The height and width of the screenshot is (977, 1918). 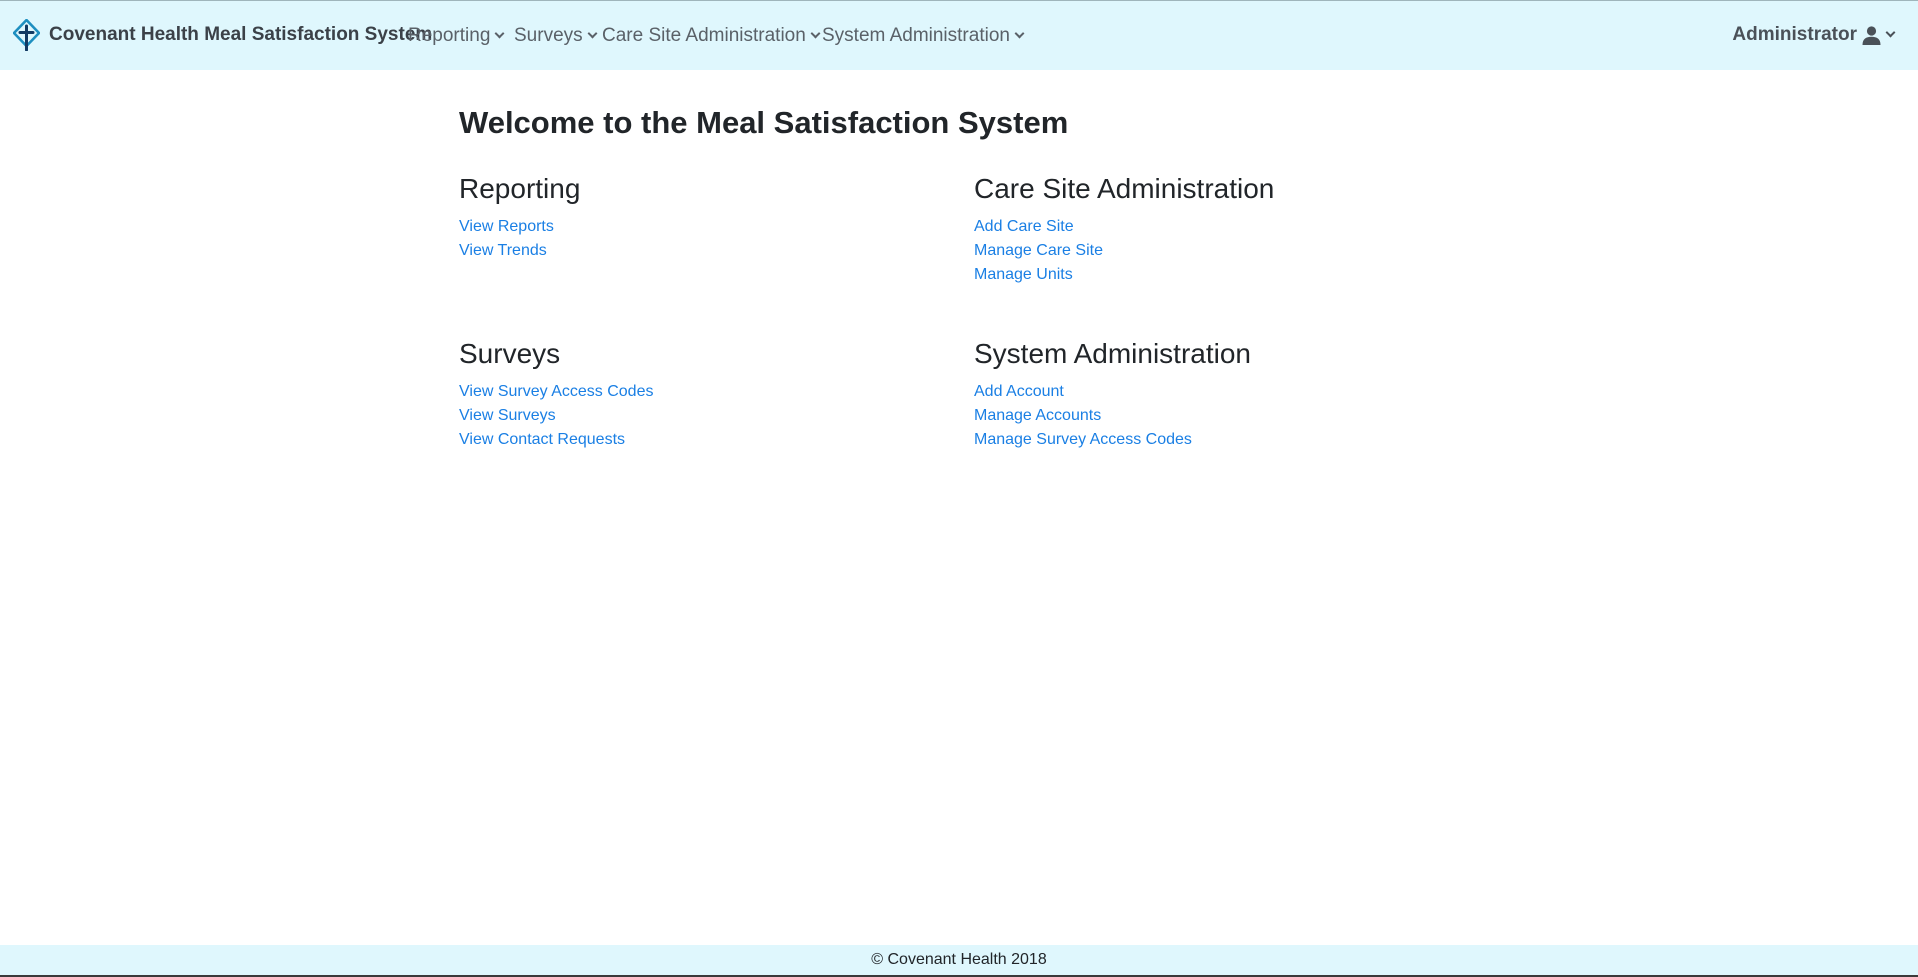 I want to click on surveys-heading: Surveys, so click(x=510, y=353).